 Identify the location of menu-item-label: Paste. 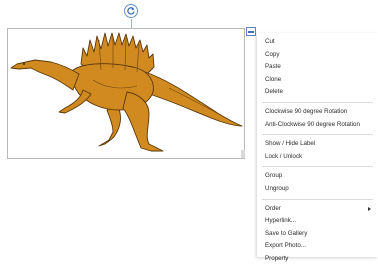
(273, 67).